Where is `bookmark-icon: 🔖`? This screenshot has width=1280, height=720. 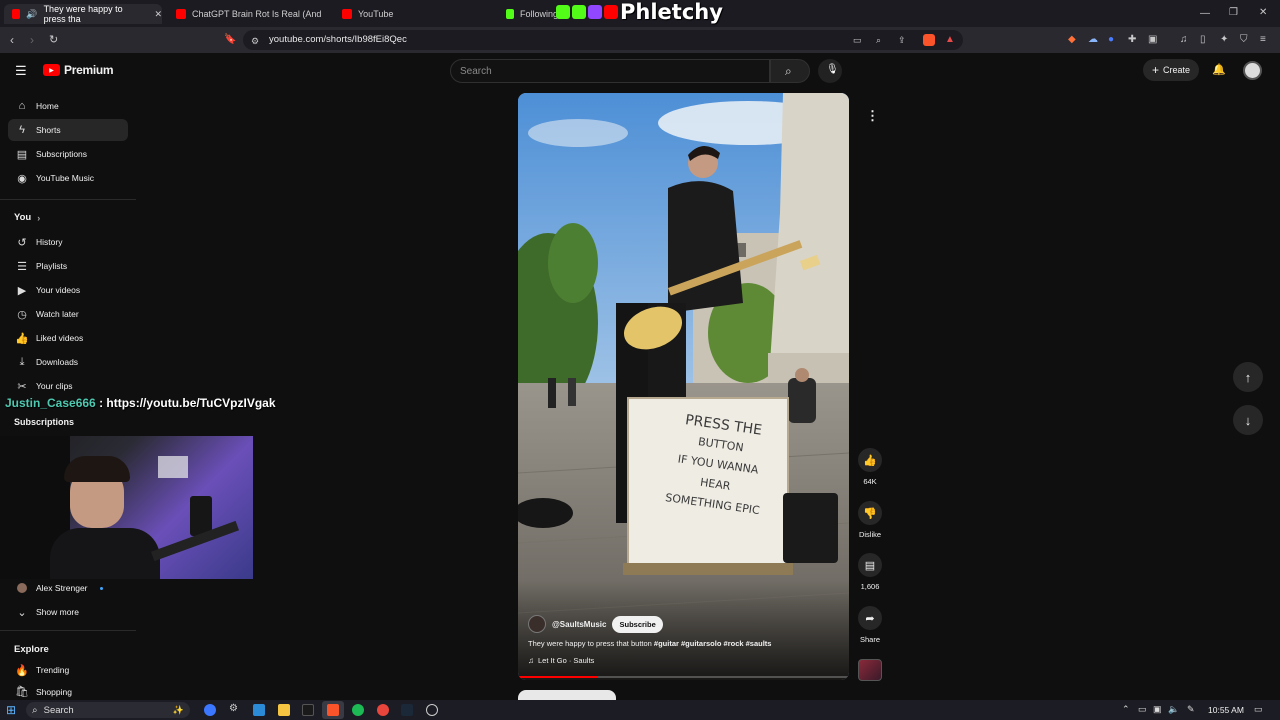 bookmark-icon: 🔖 is located at coordinates (230, 40).